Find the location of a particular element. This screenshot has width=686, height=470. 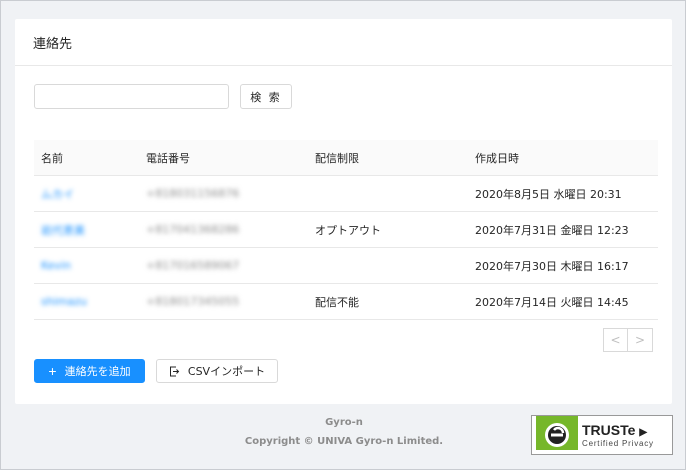

add-contact-label: 連絡先を追加 is located at coordinates (97, 372).